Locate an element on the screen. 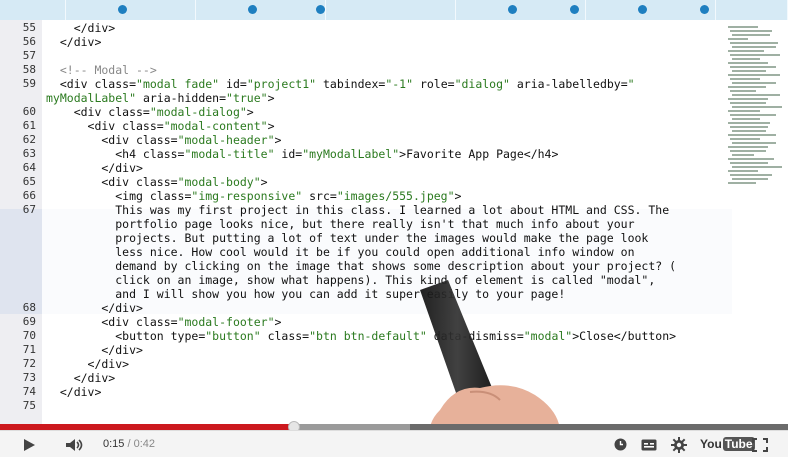 The height and width of the screenshot is (458, 788). volume-button is located at coordinates (75, 444).